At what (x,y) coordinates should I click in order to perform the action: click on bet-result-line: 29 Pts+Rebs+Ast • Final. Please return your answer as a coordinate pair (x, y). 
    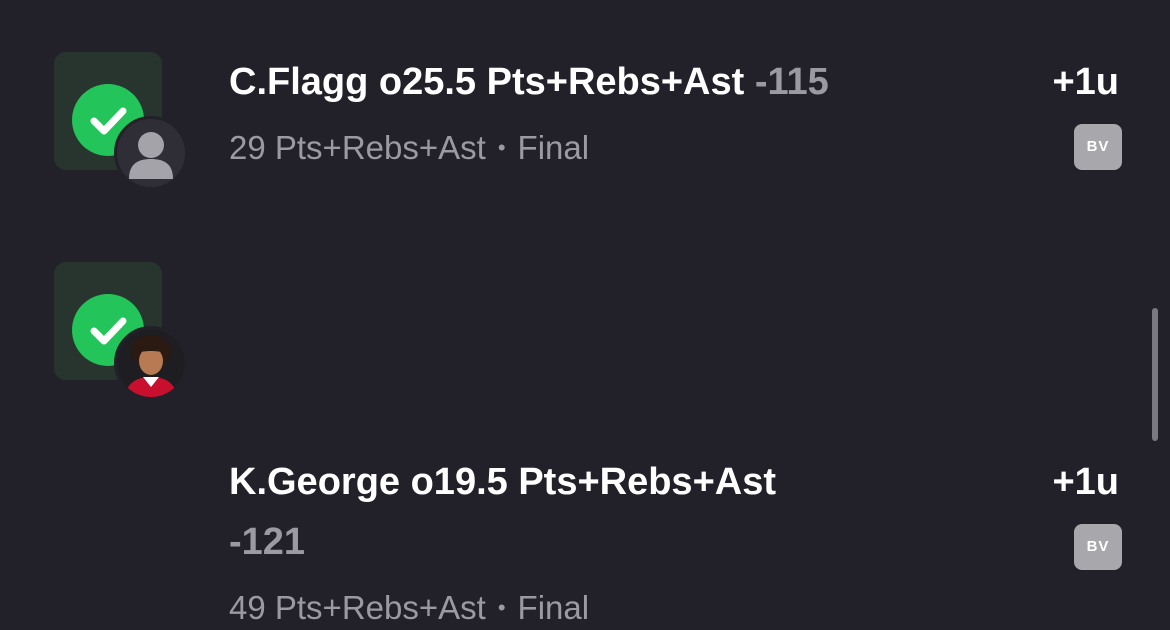
    Looking at the image, I should click on (409, 148).